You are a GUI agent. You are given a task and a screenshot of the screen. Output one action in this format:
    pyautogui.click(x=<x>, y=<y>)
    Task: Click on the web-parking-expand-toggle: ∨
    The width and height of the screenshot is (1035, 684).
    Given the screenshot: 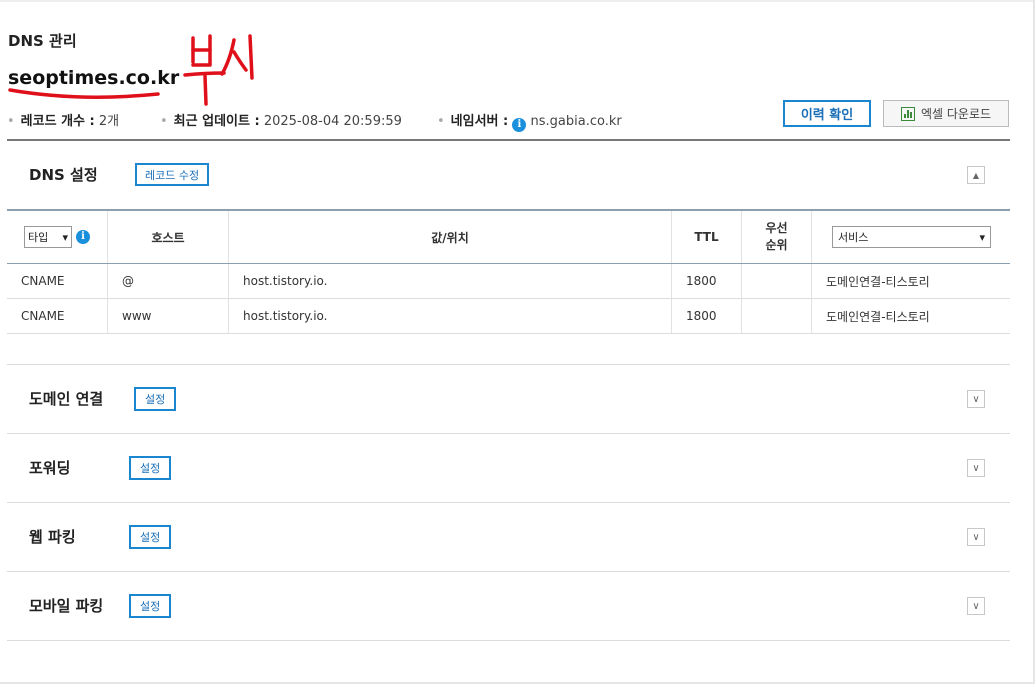 What is the action you would take?
    pyautogui.click(x=976, y=537)
    